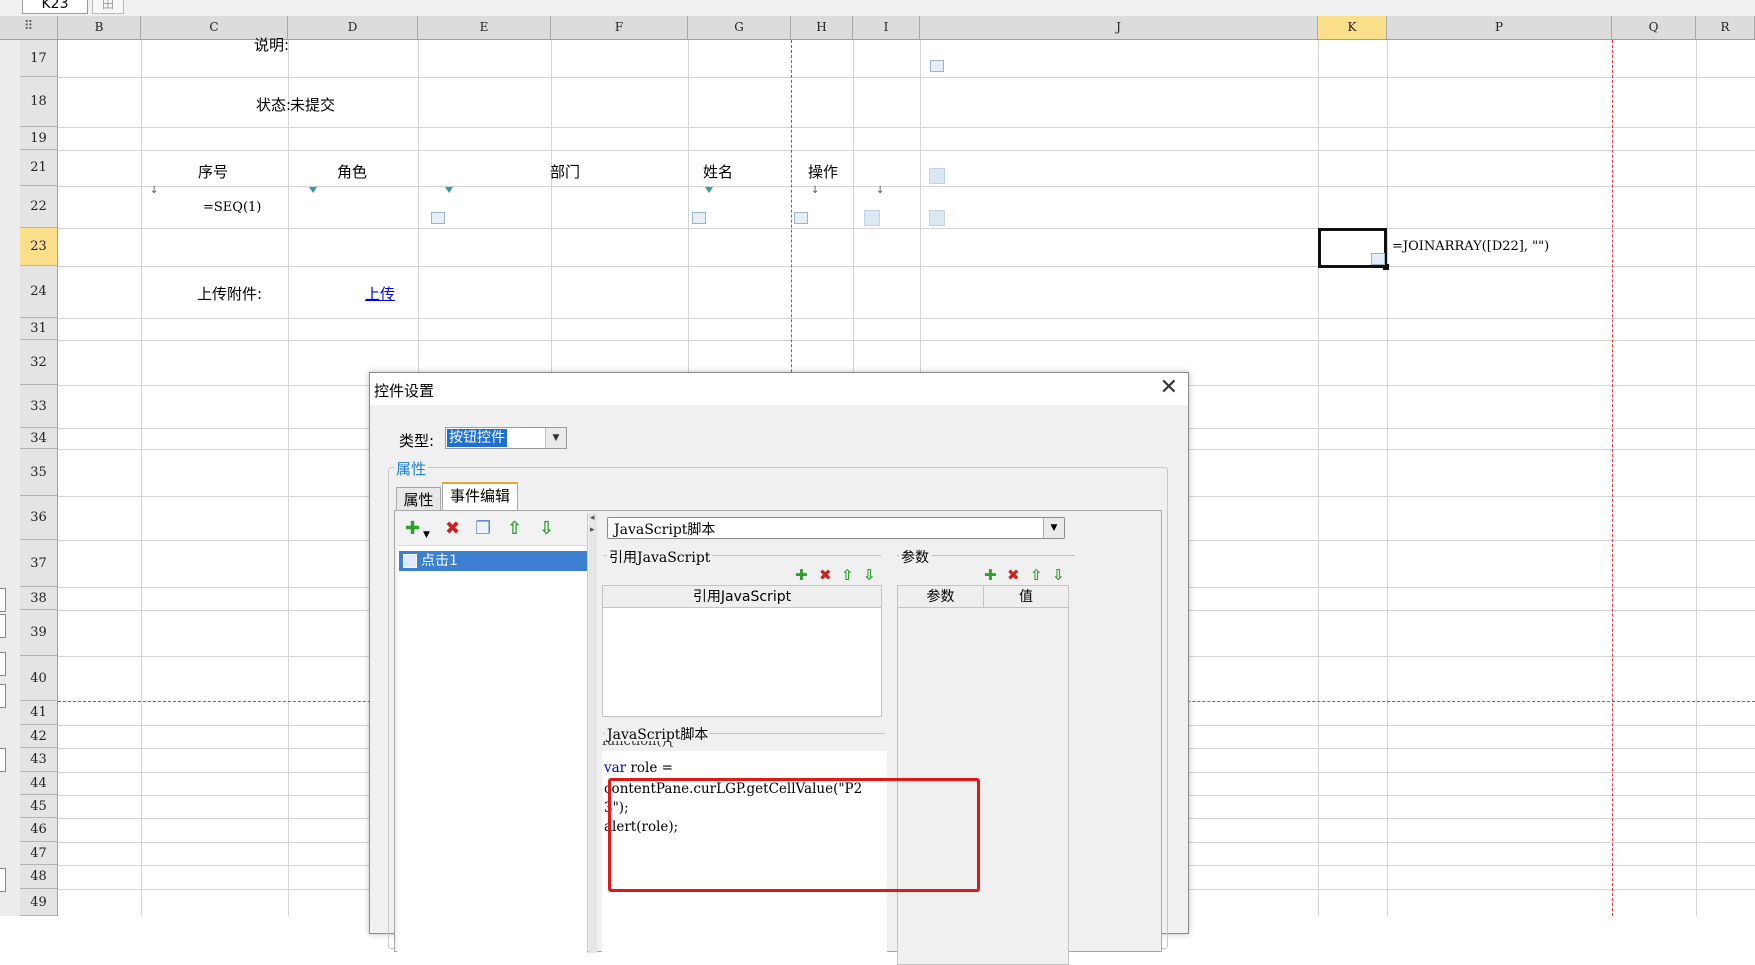 The width and height of the screenshot is (1755, 965). I want to click on column-header-d: D, so click(353, 27).